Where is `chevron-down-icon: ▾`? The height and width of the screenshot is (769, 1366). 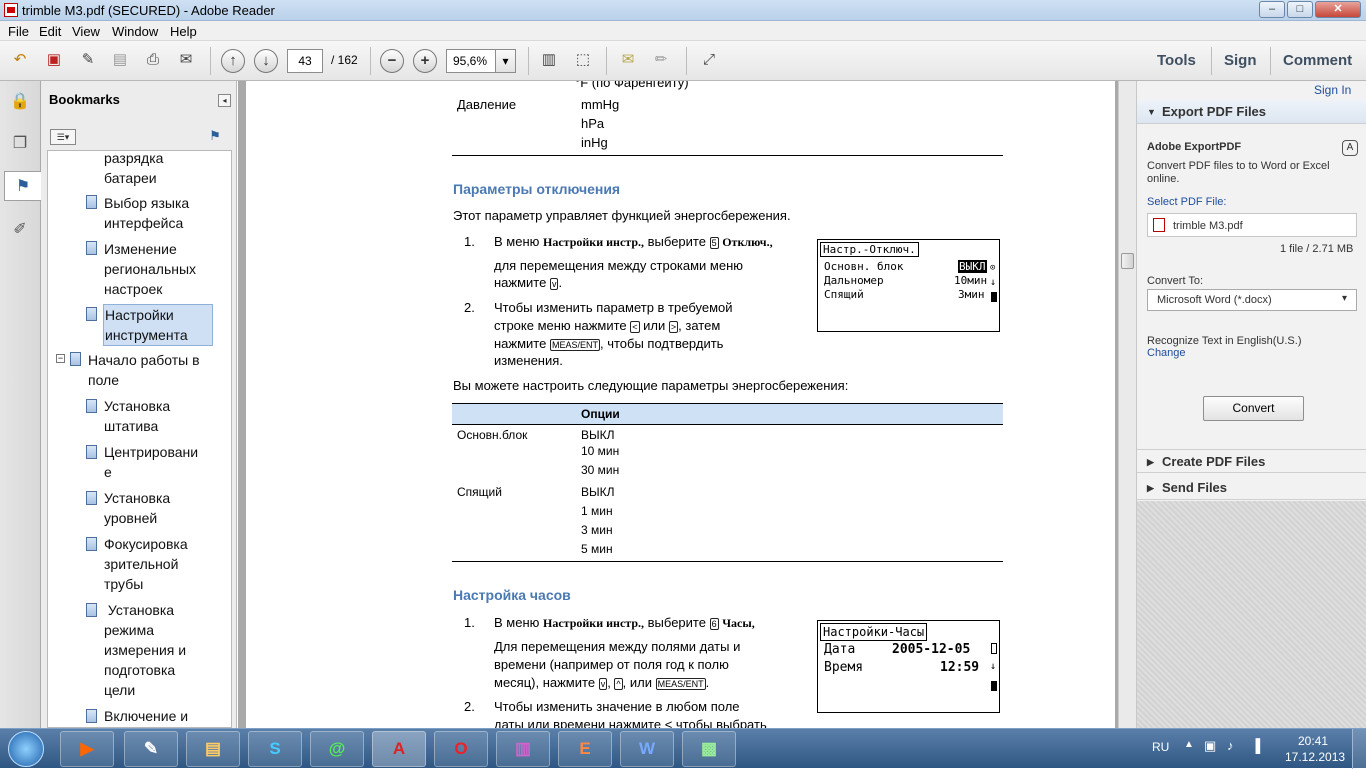
chevron-down-icon: ▾ is located at coordinates (1345, 298).